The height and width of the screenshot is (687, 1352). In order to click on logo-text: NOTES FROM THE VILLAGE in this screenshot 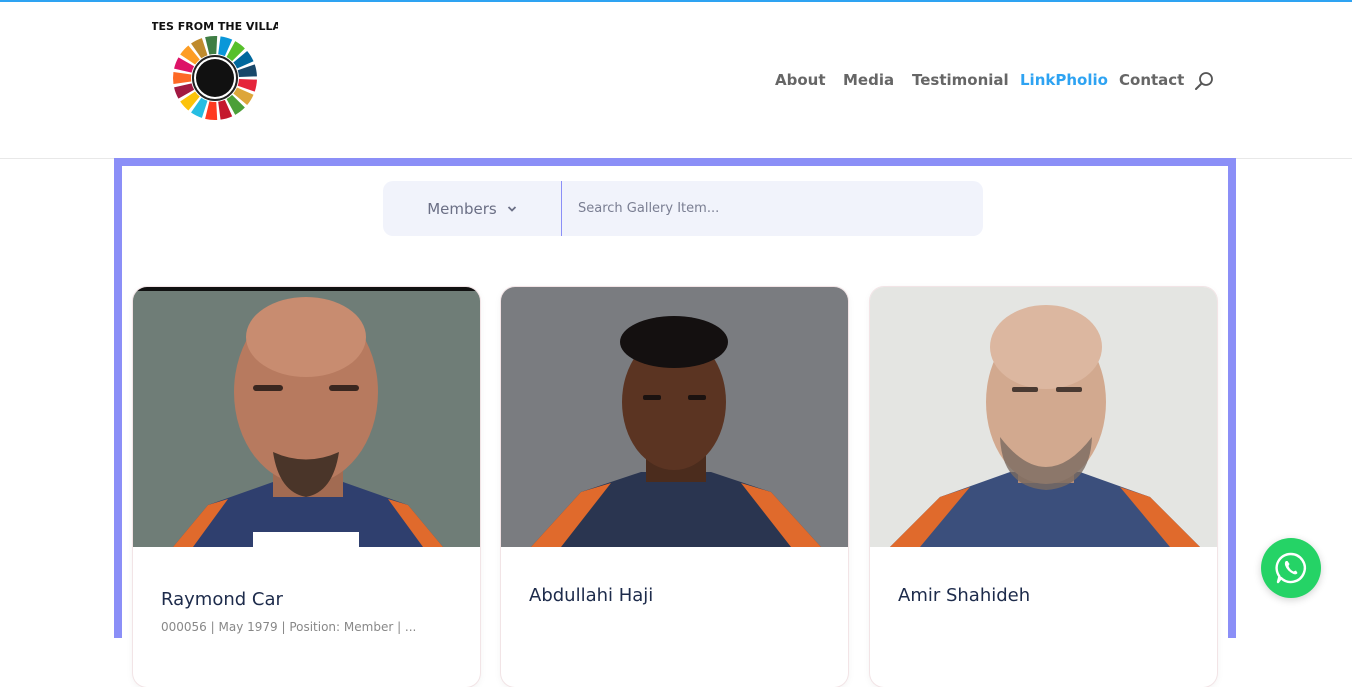, I will do `click(215, 26)`.